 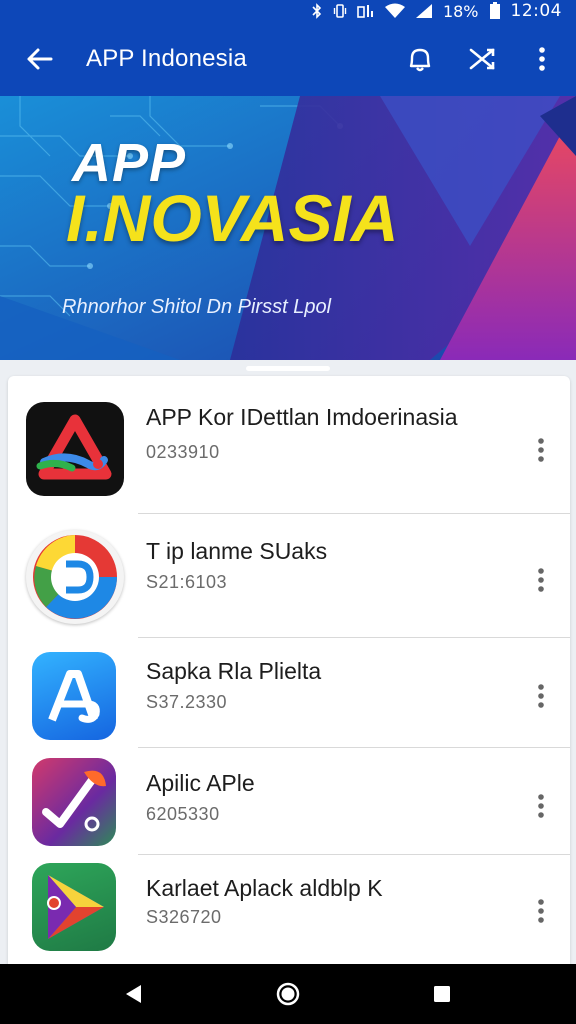 What do you see at coordinates (74, 802) in the screenshot?
I see `phone-feather-app-icon` at bounding box center [74, 802].